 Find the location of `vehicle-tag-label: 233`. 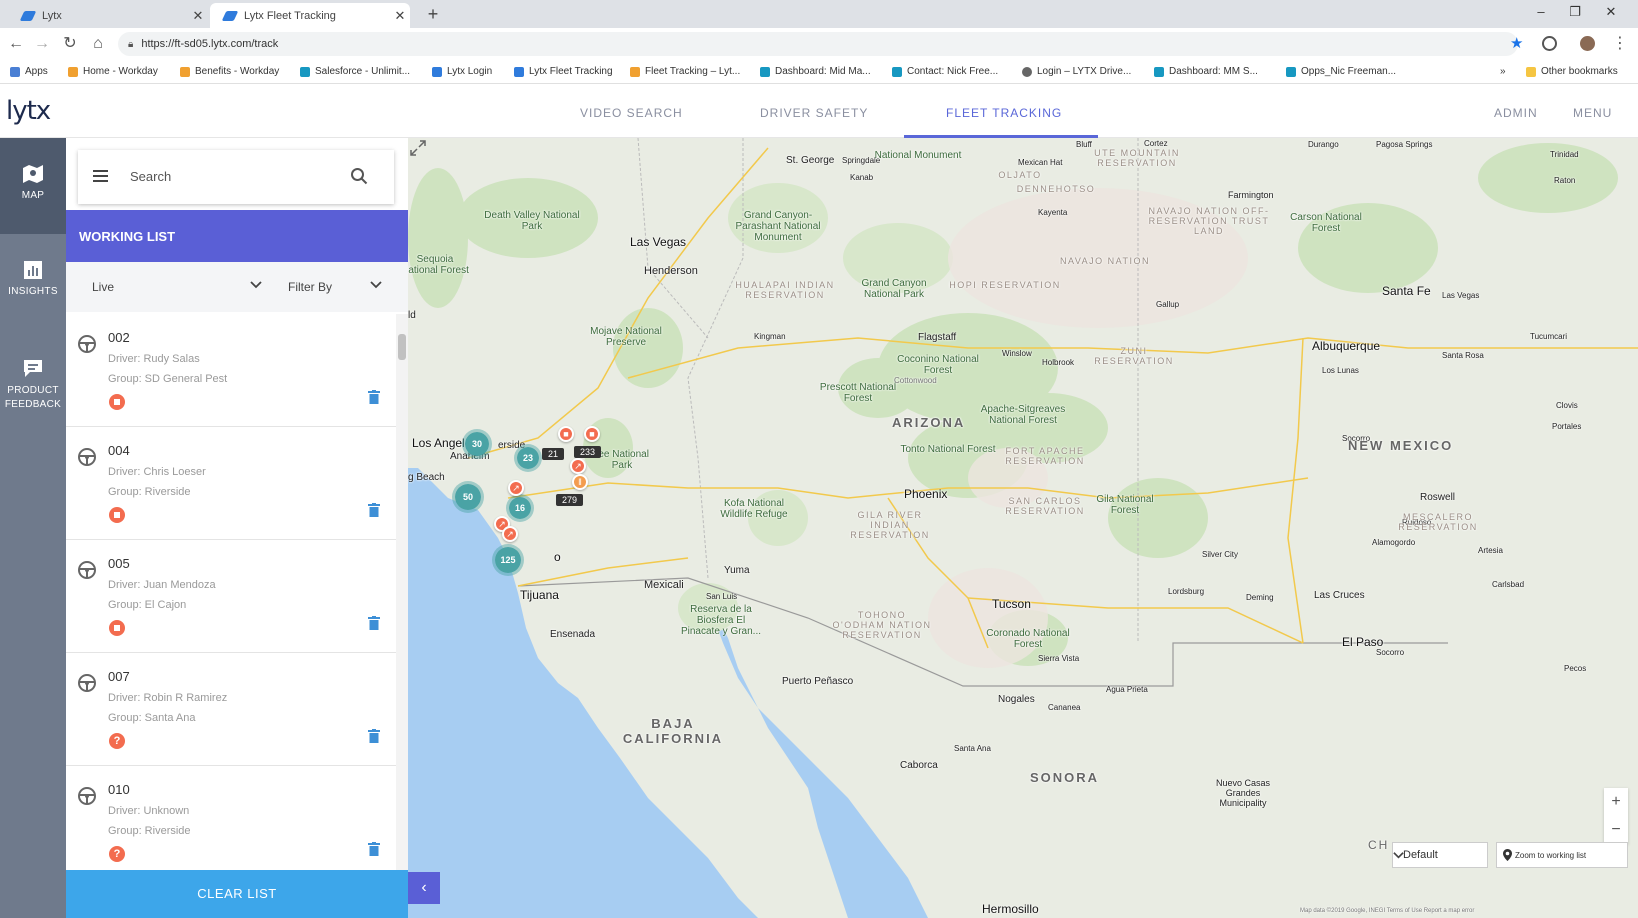

vehicle-tag-label: 233 is located at coordinates (588, 452).